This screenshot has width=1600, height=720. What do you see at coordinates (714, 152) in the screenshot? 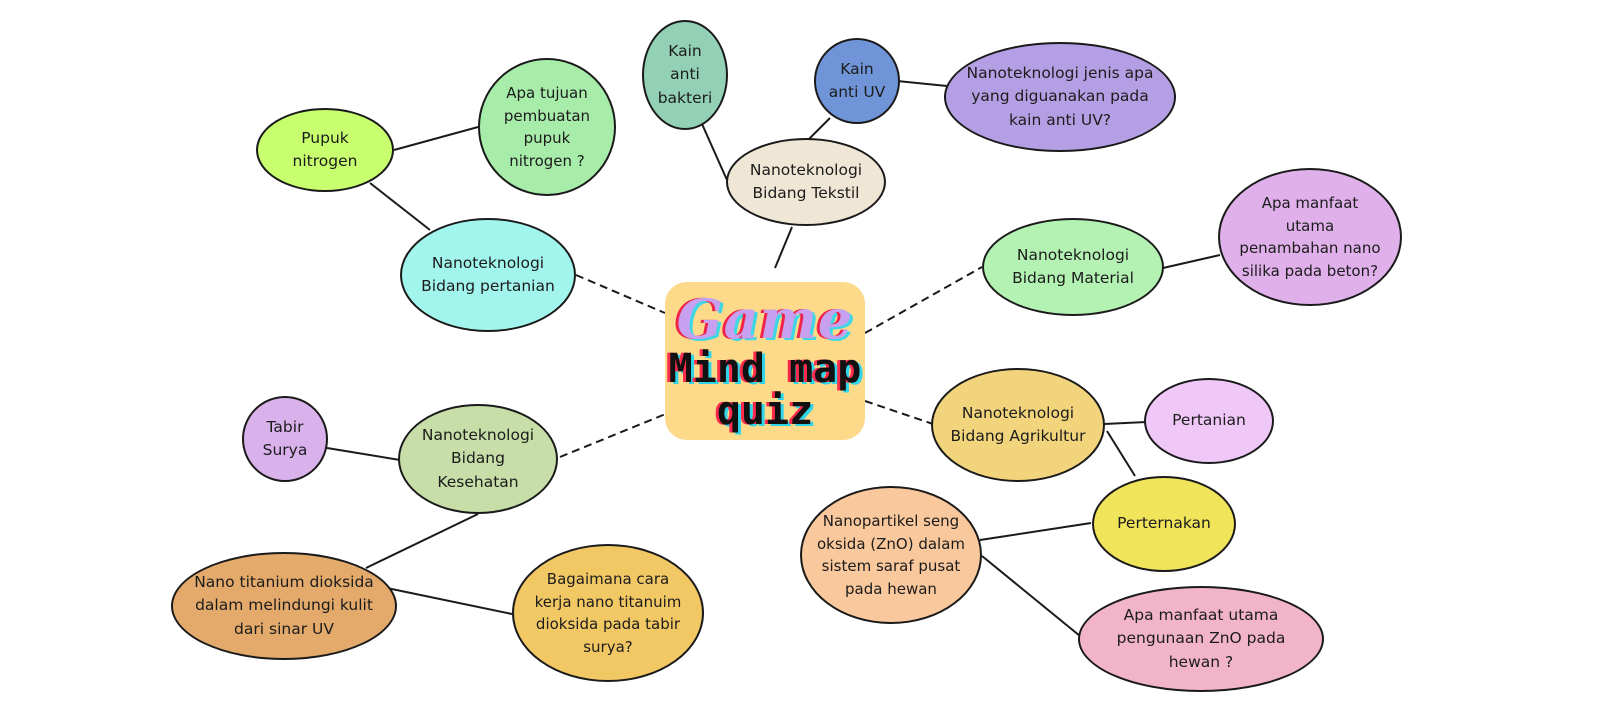
I see `link-bakteri-tekstil` at bounding box center [714, 152].